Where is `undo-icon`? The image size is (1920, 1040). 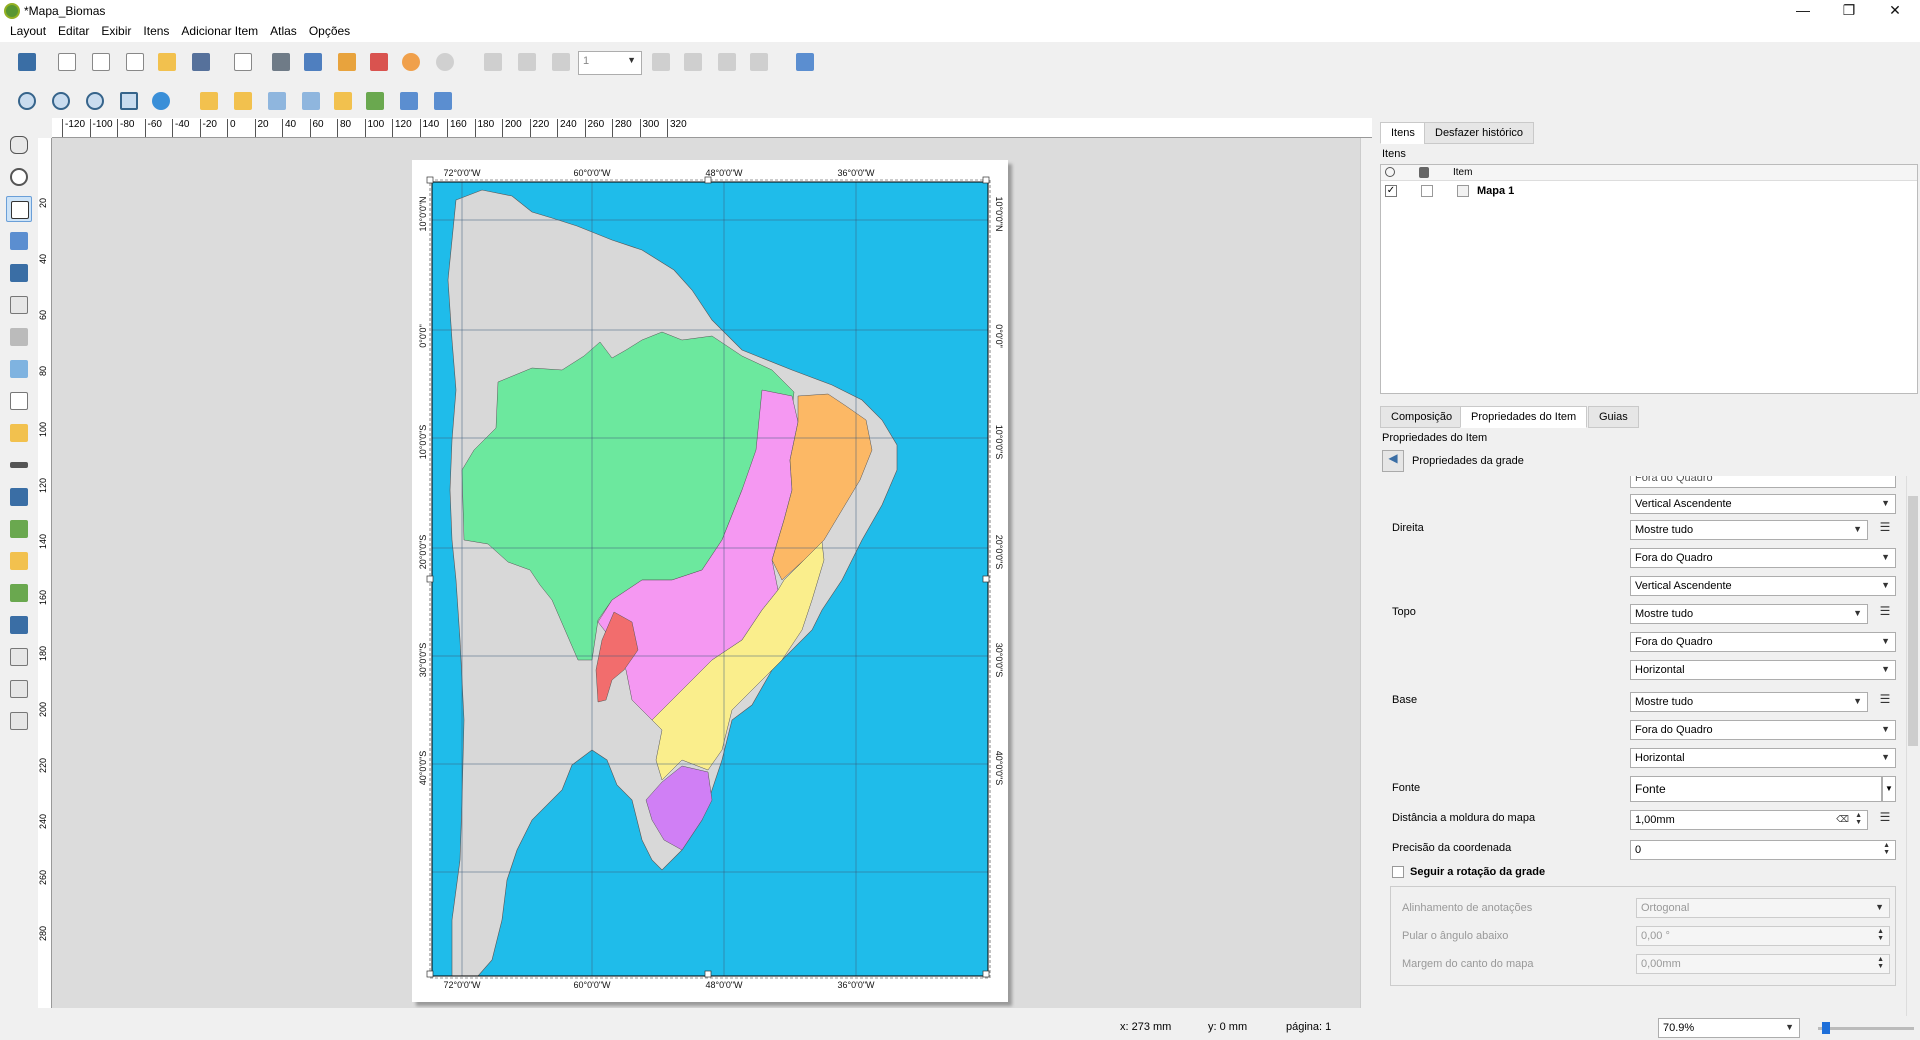
undo-icon is located at coordinates (411, 62).